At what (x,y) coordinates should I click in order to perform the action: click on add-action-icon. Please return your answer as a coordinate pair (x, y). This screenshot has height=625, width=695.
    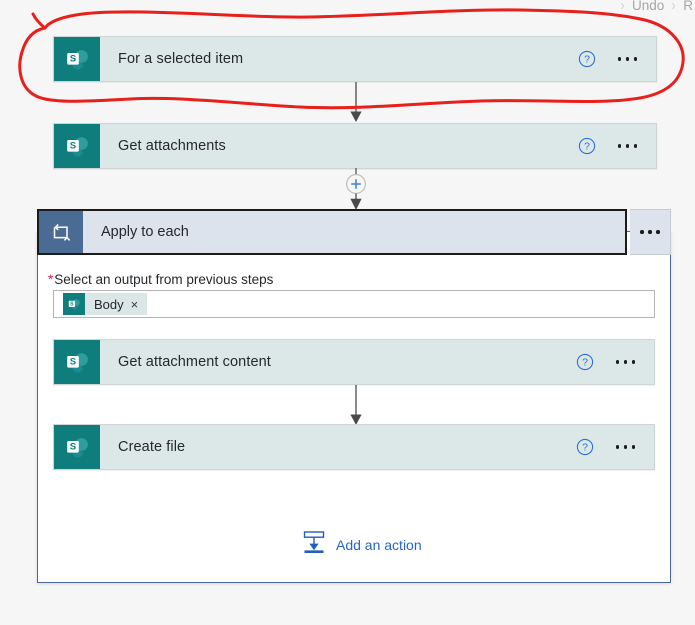
    Looking at the image, I should click on (314, 544).